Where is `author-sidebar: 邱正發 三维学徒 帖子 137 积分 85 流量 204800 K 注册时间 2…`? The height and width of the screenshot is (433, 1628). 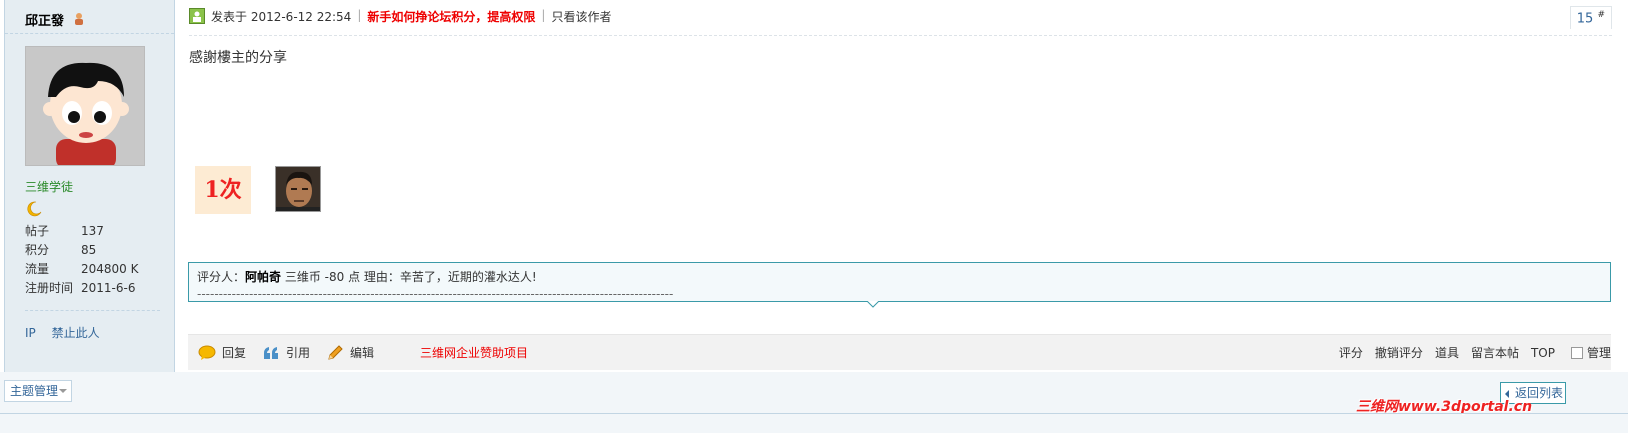 author-sidebar: 邱正發 三维学徒 帖子 137 积分 85 流量 204800 K 注册时间 2… is located at coordinates (90, 191).